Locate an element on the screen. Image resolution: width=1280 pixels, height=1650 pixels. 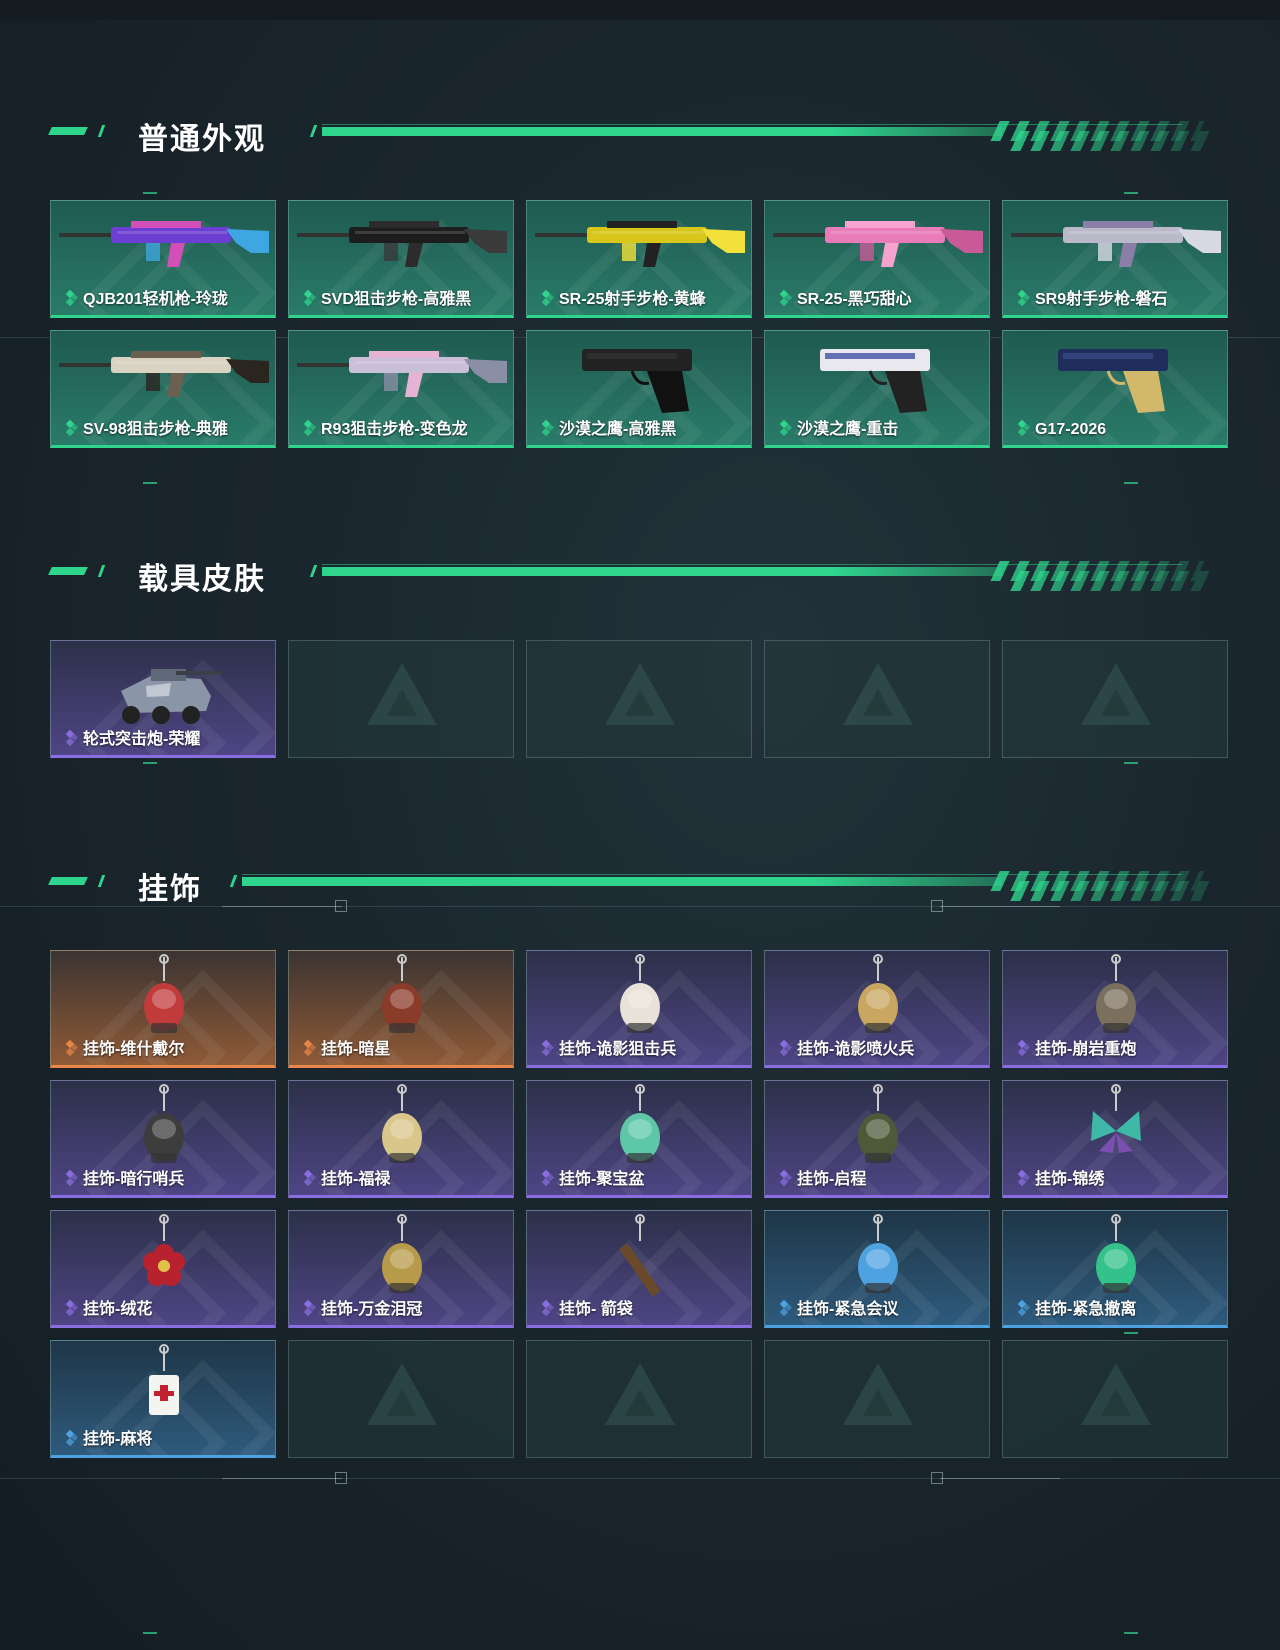
item-card: 挂饰-绒花 is located at coordinates (163, 1269).